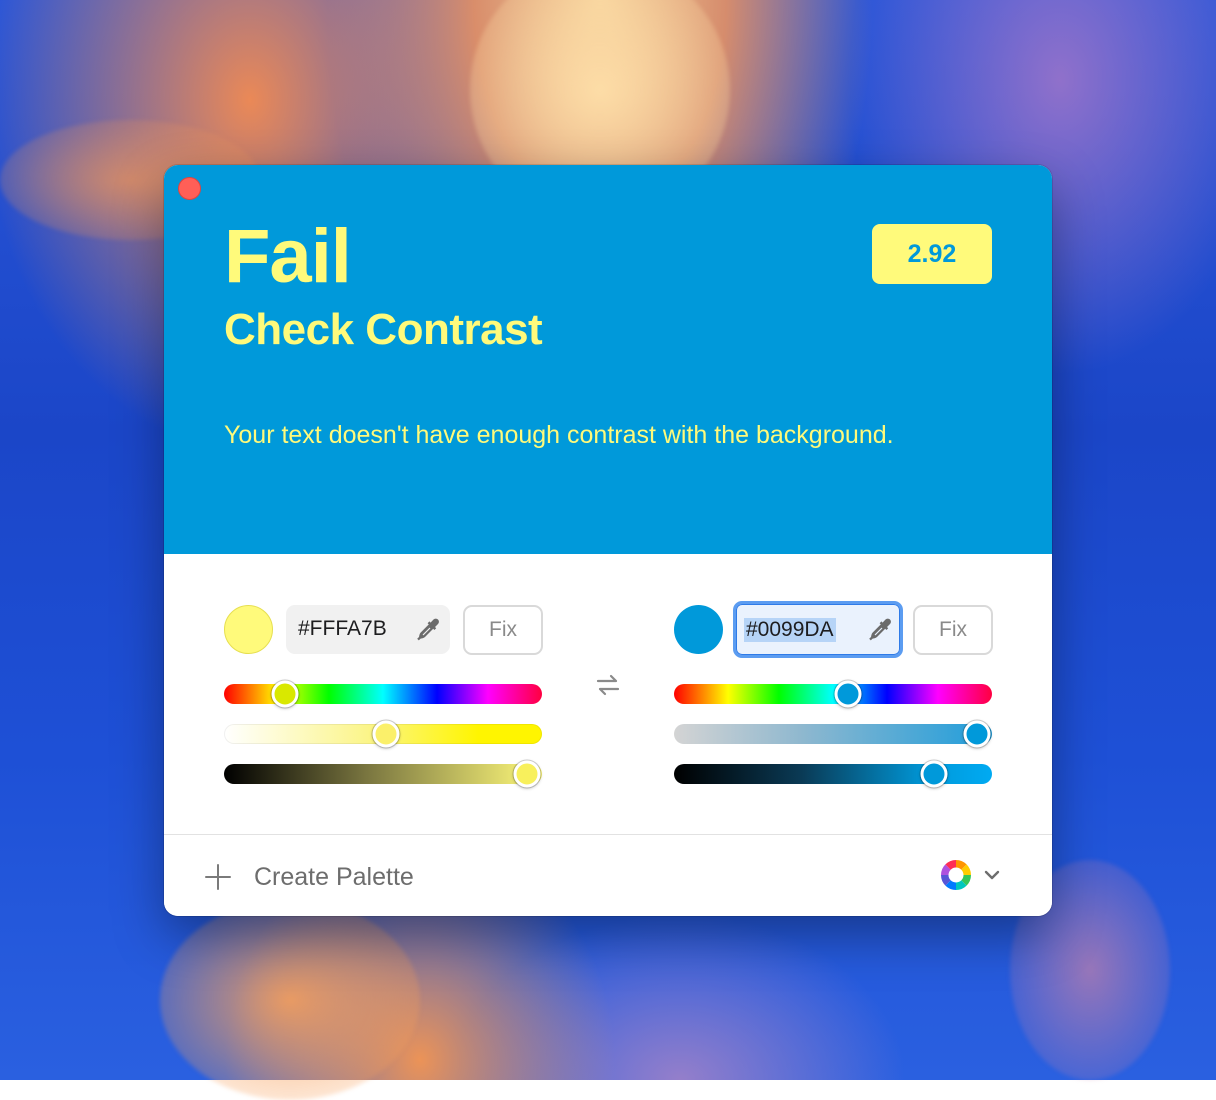 This screenshot has width=1216, height=1100. What do you see at coordinates (956, 875) in the screenshot?
I see `color-wheel-icon` at bounding box center [956, 875].